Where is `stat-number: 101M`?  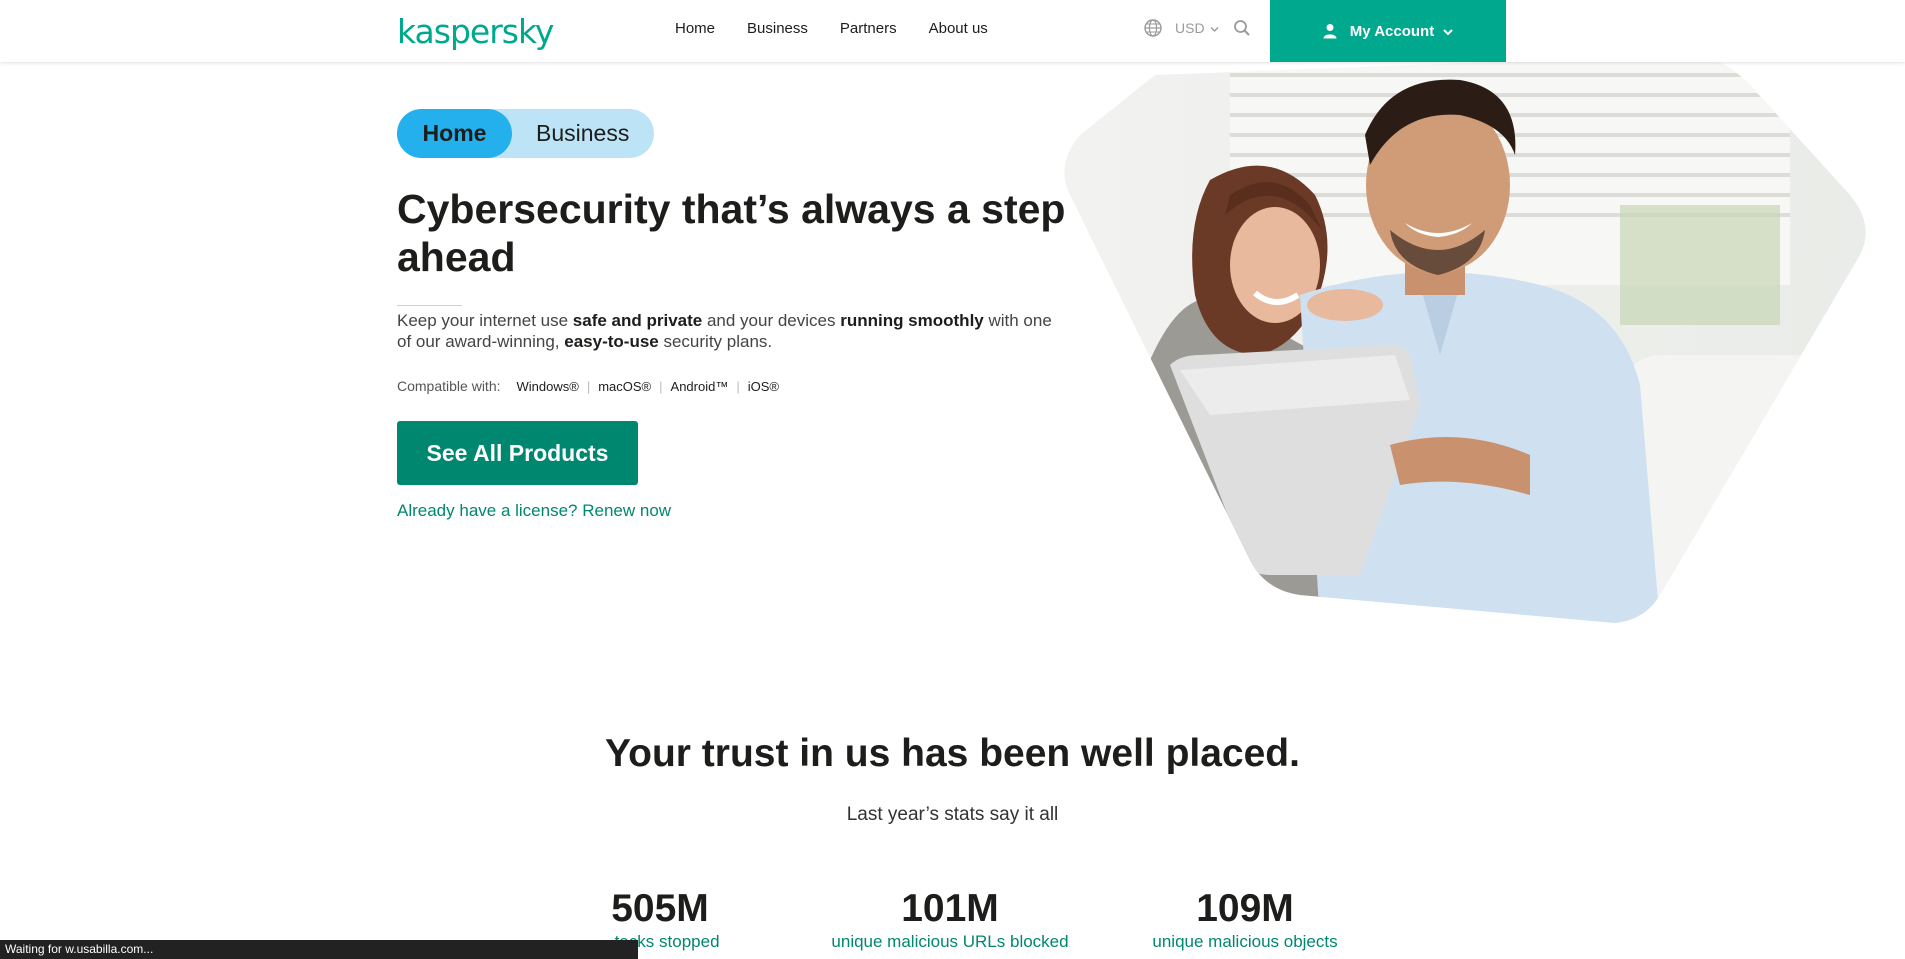
stat-number: 101M is located at coordinates (950, 908).